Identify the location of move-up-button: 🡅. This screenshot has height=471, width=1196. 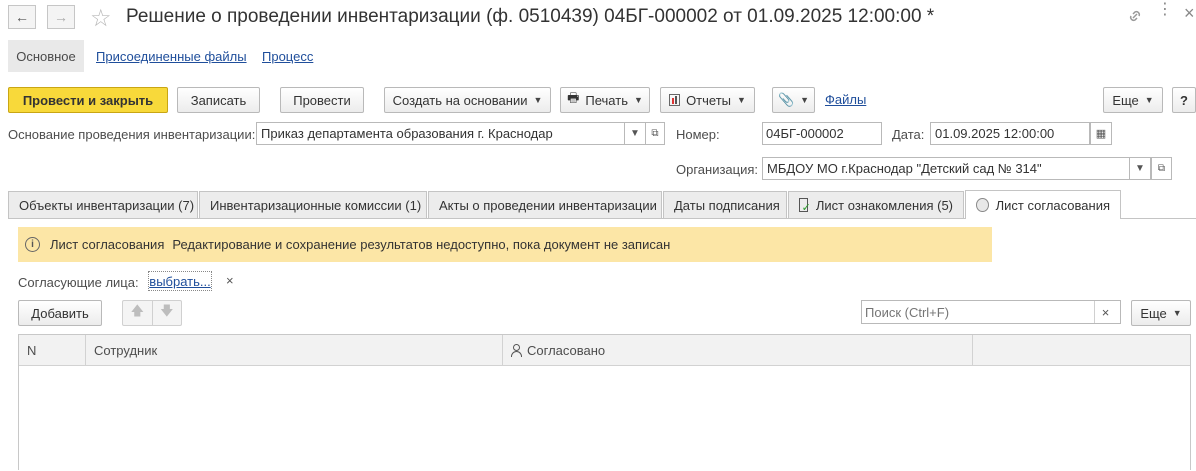
(138, 313).